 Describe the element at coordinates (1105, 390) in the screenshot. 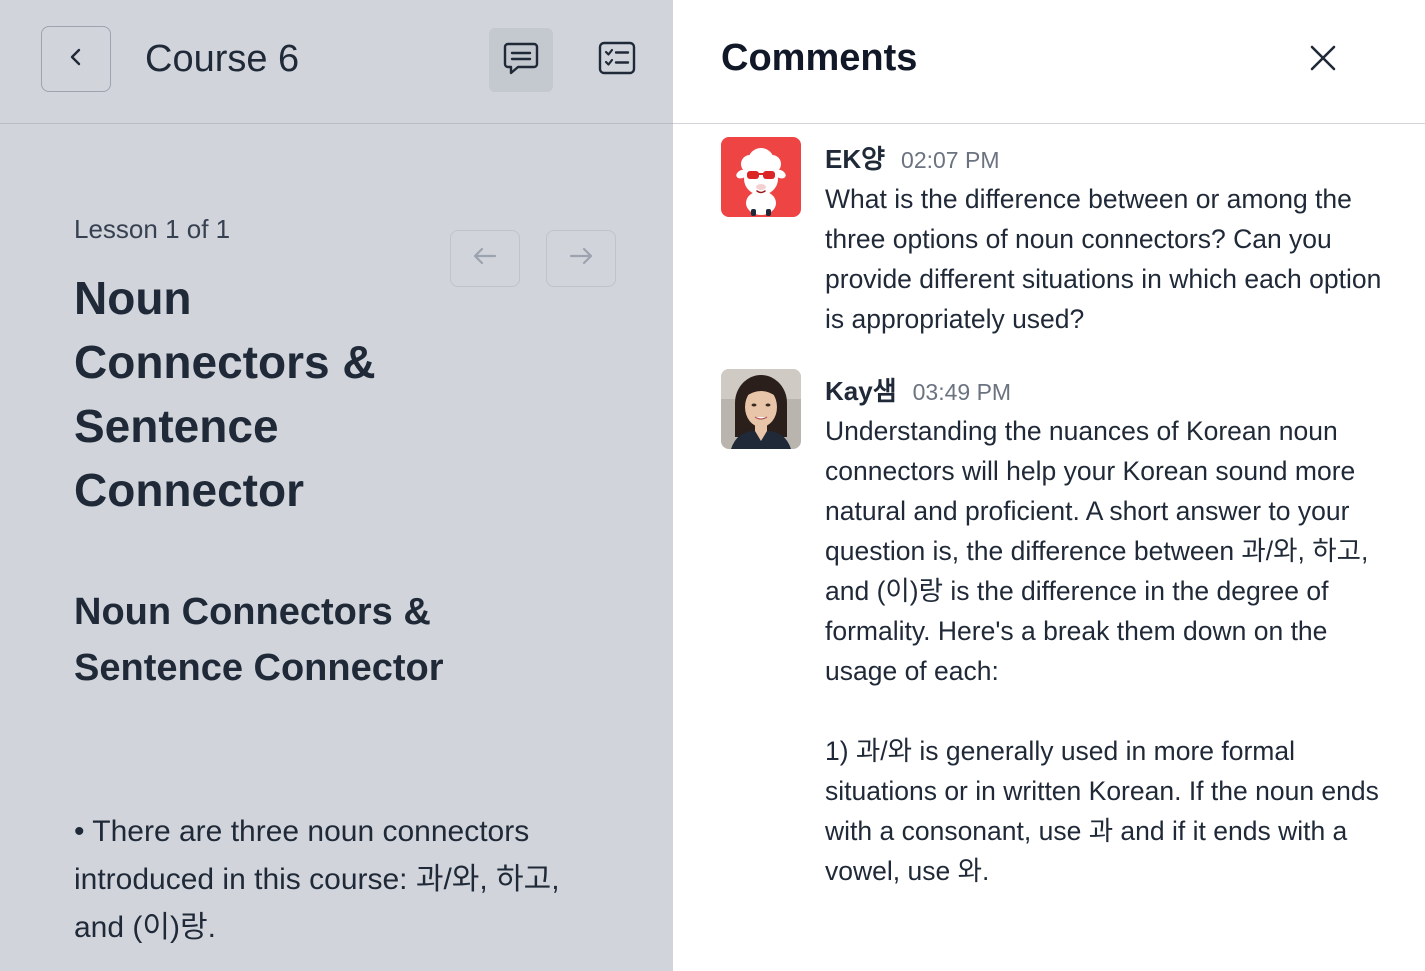

I see `comment-meta: Kay샘 03:49 PM` at that location.